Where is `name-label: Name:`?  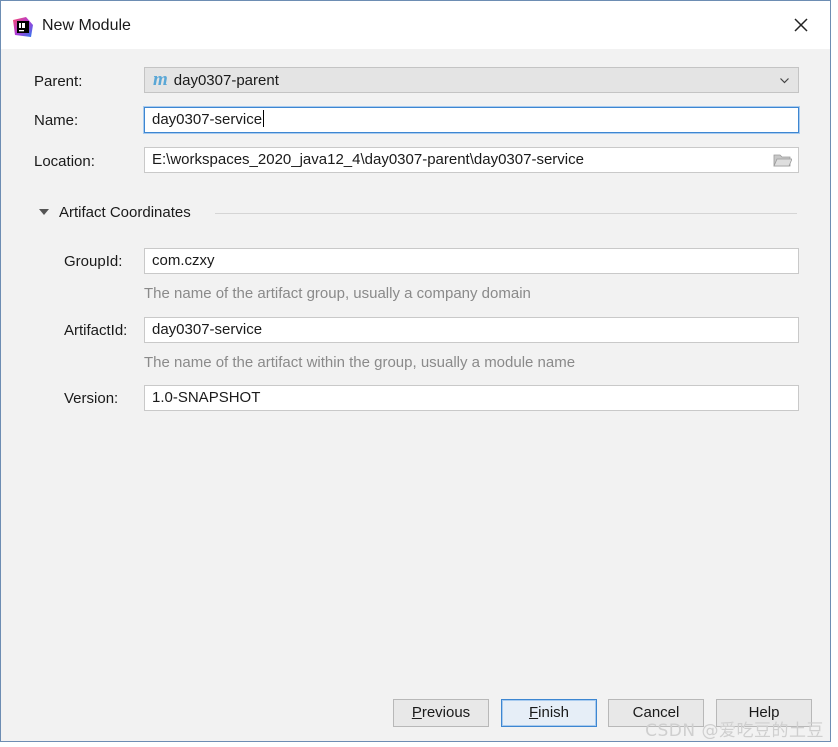
name-label: Name: is located at coordinates (56, 120).